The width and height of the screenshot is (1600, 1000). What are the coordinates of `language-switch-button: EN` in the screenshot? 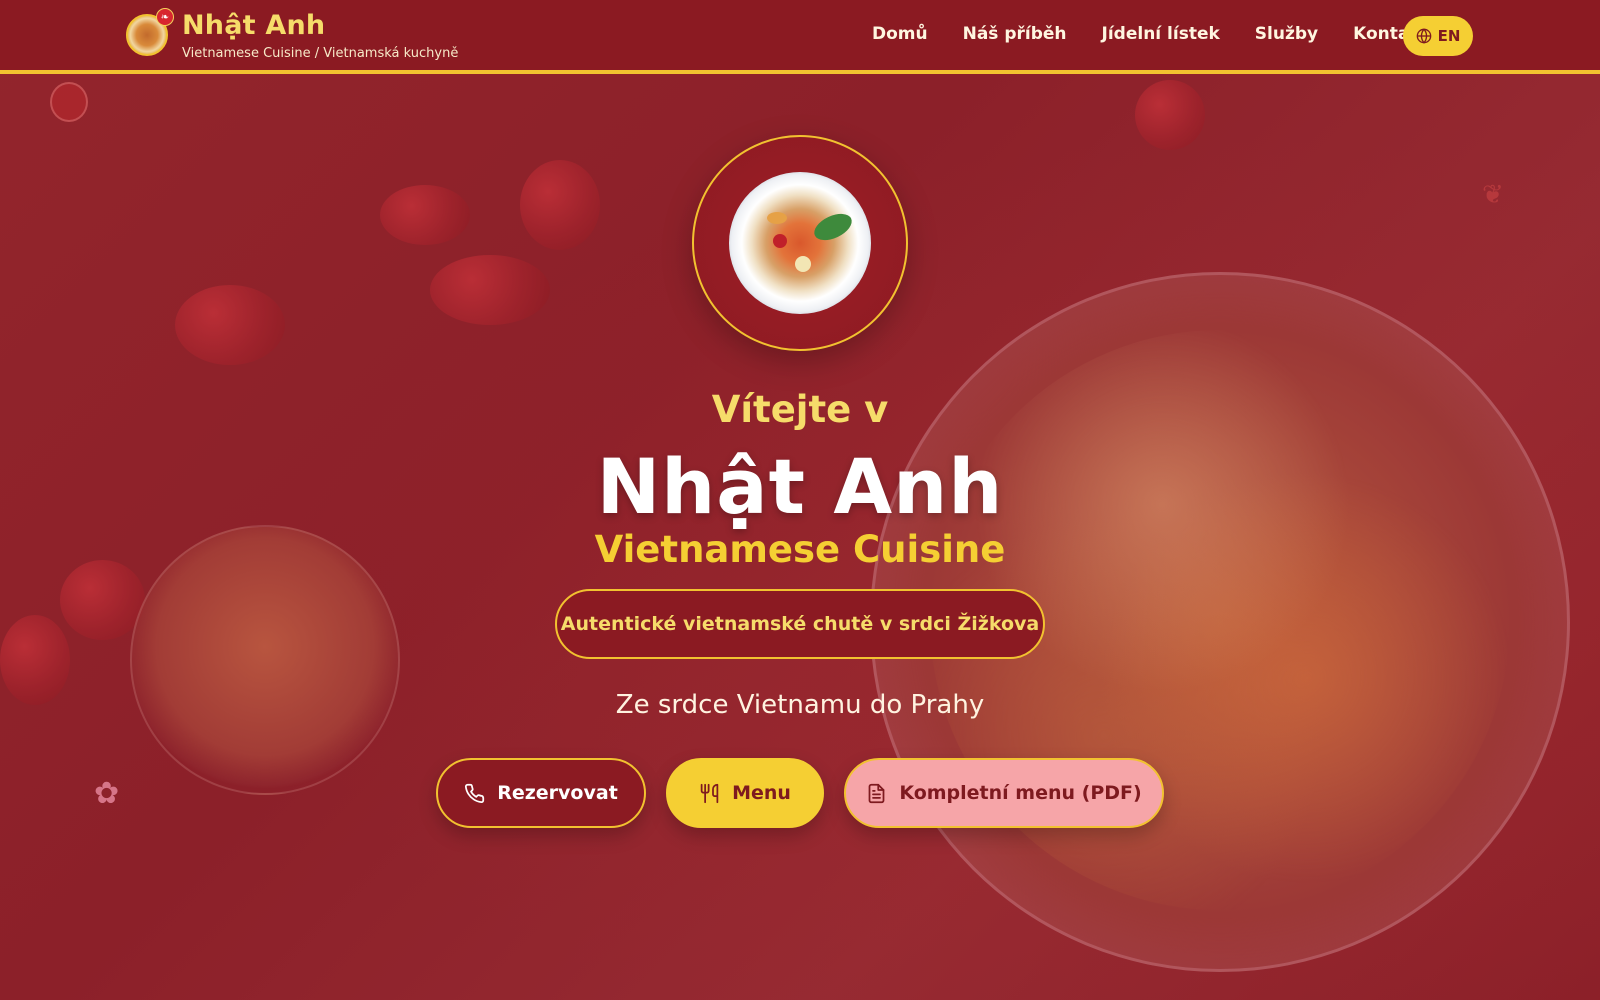 It's located at (1438, 36).